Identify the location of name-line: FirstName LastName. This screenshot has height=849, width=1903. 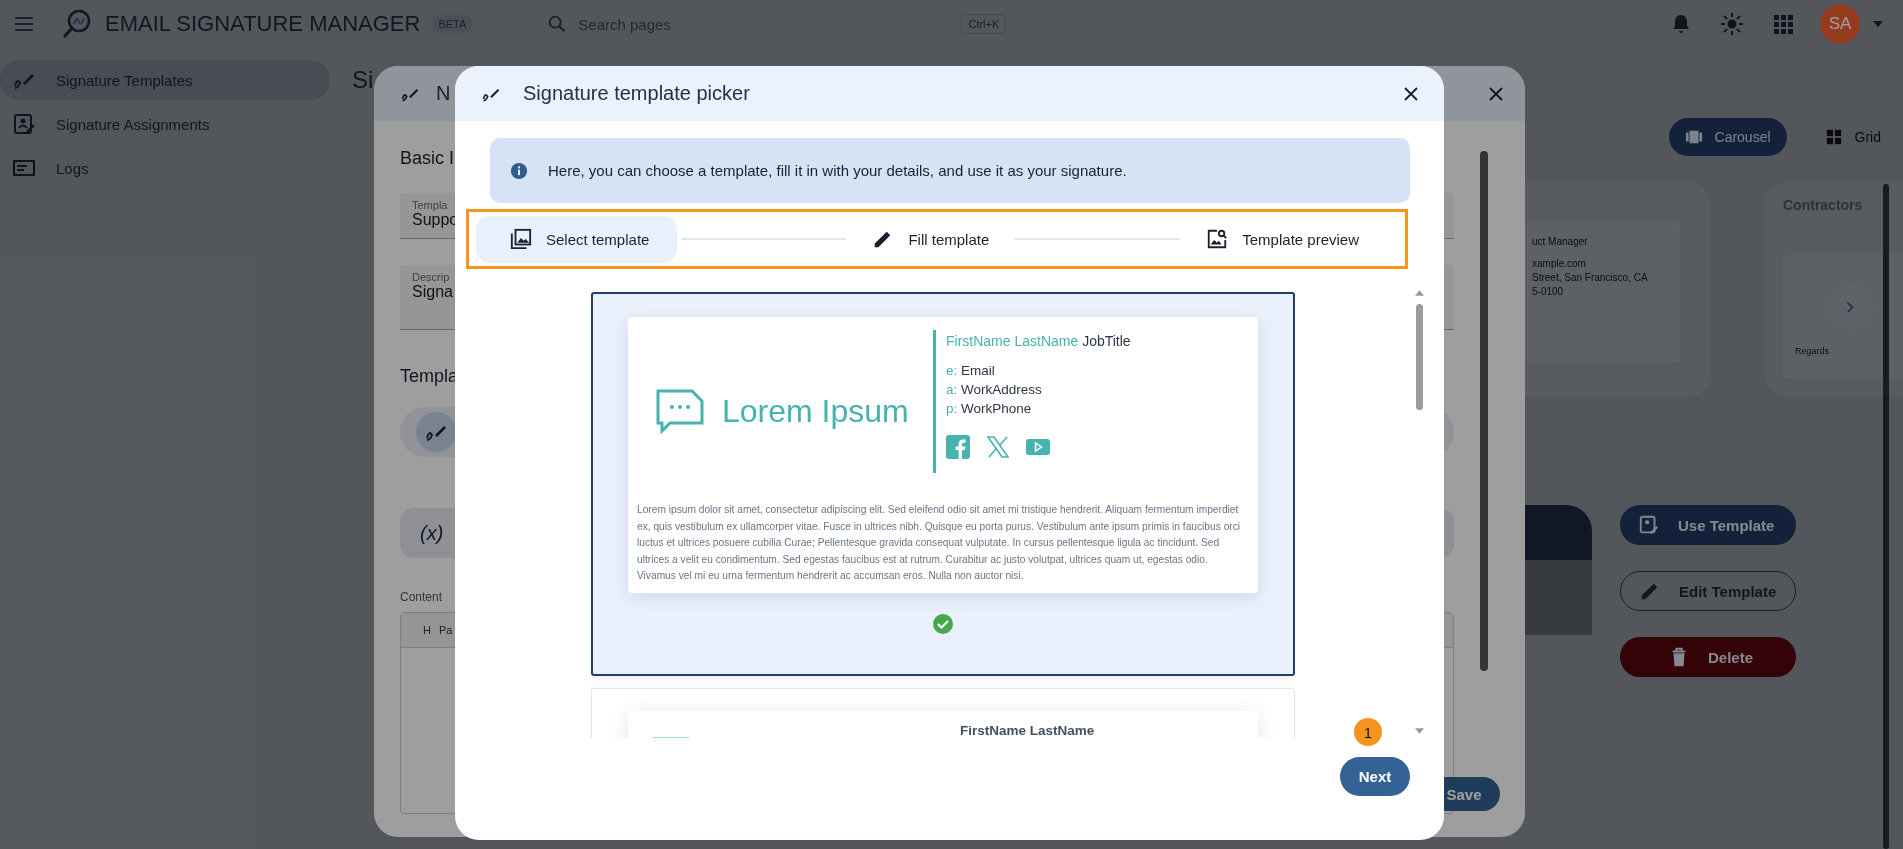
(1027, 730).